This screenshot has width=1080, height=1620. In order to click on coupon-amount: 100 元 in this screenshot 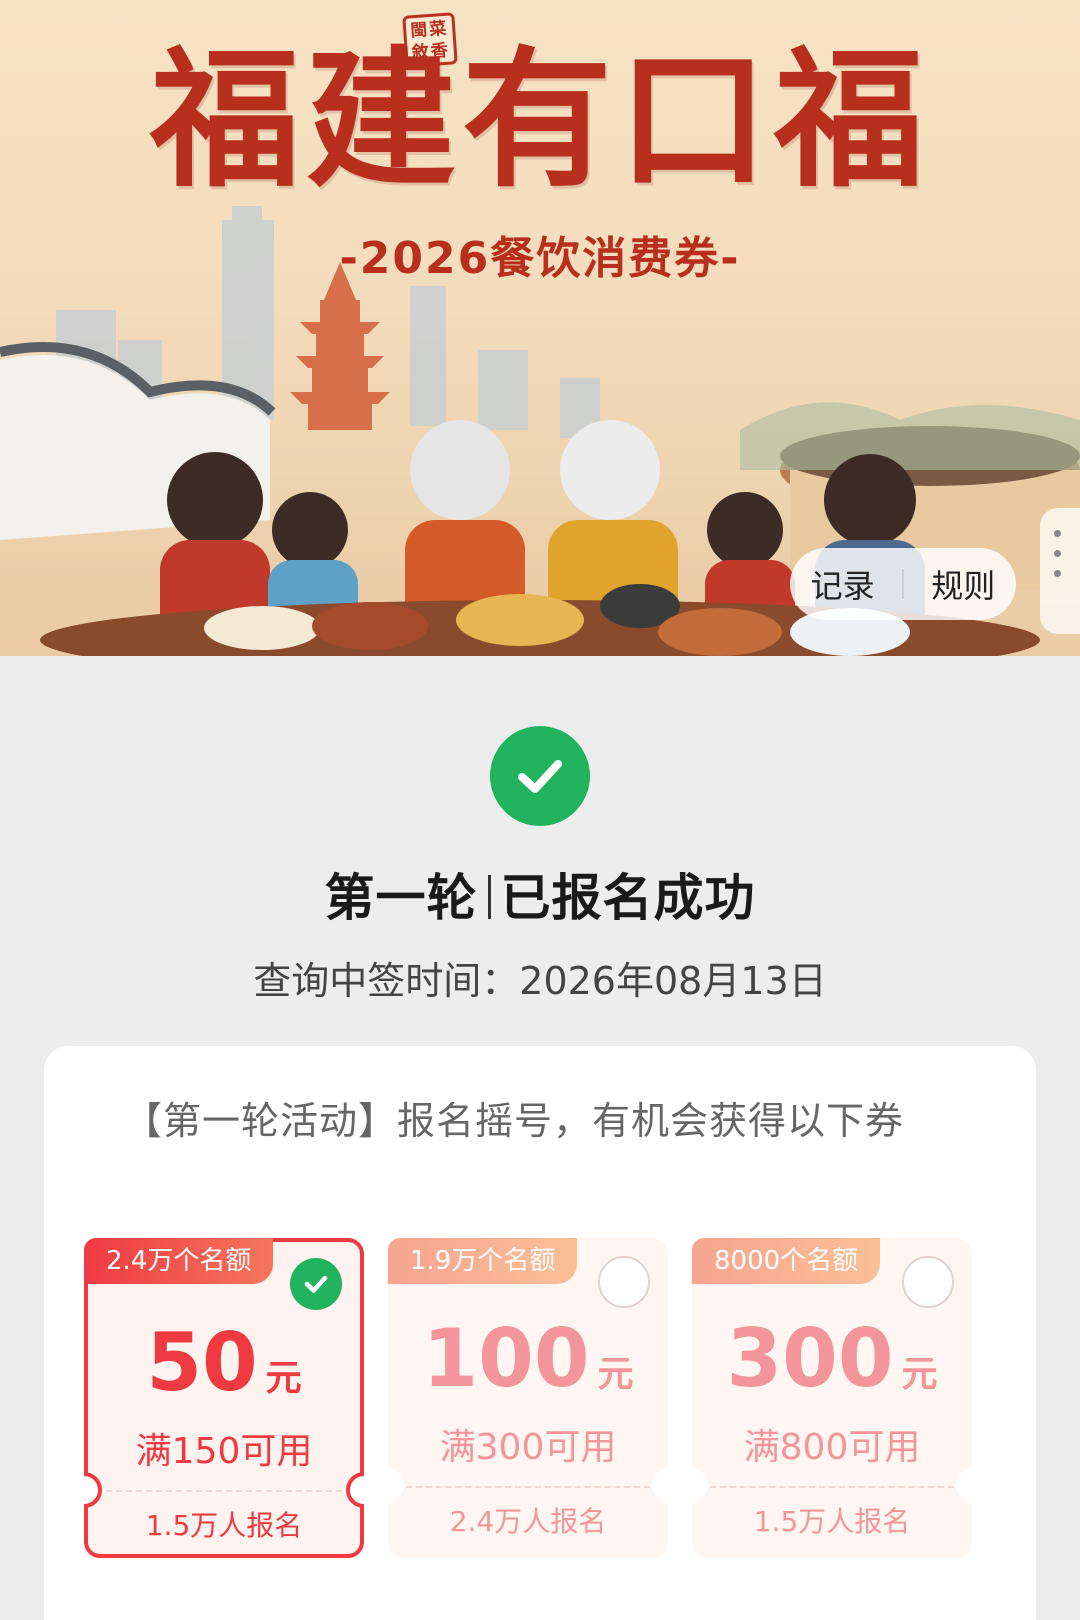, I will do `click(528, 1370)`.